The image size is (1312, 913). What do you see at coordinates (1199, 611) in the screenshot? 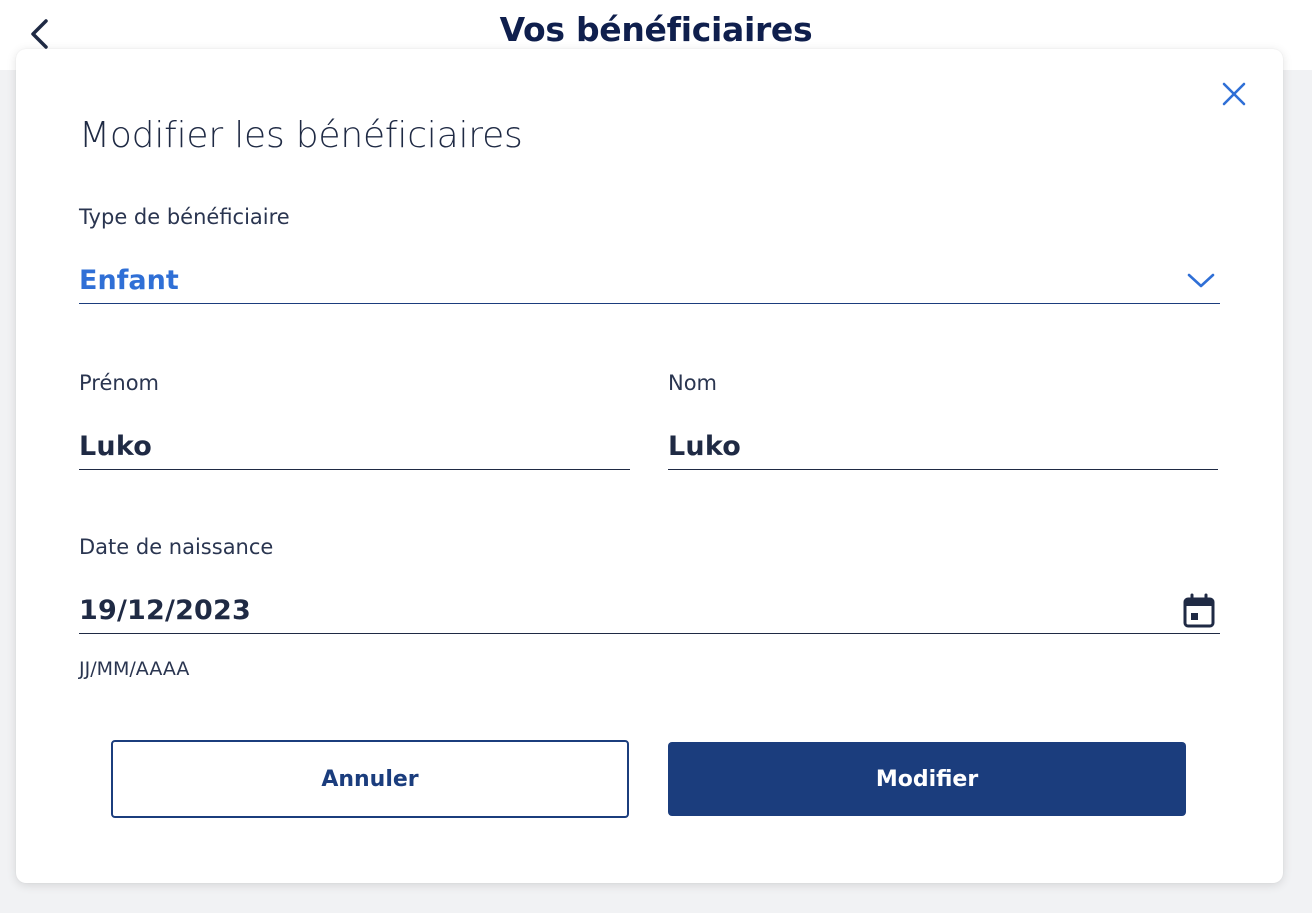
I see `calendar-icon` at bounding box center [1199, 611].